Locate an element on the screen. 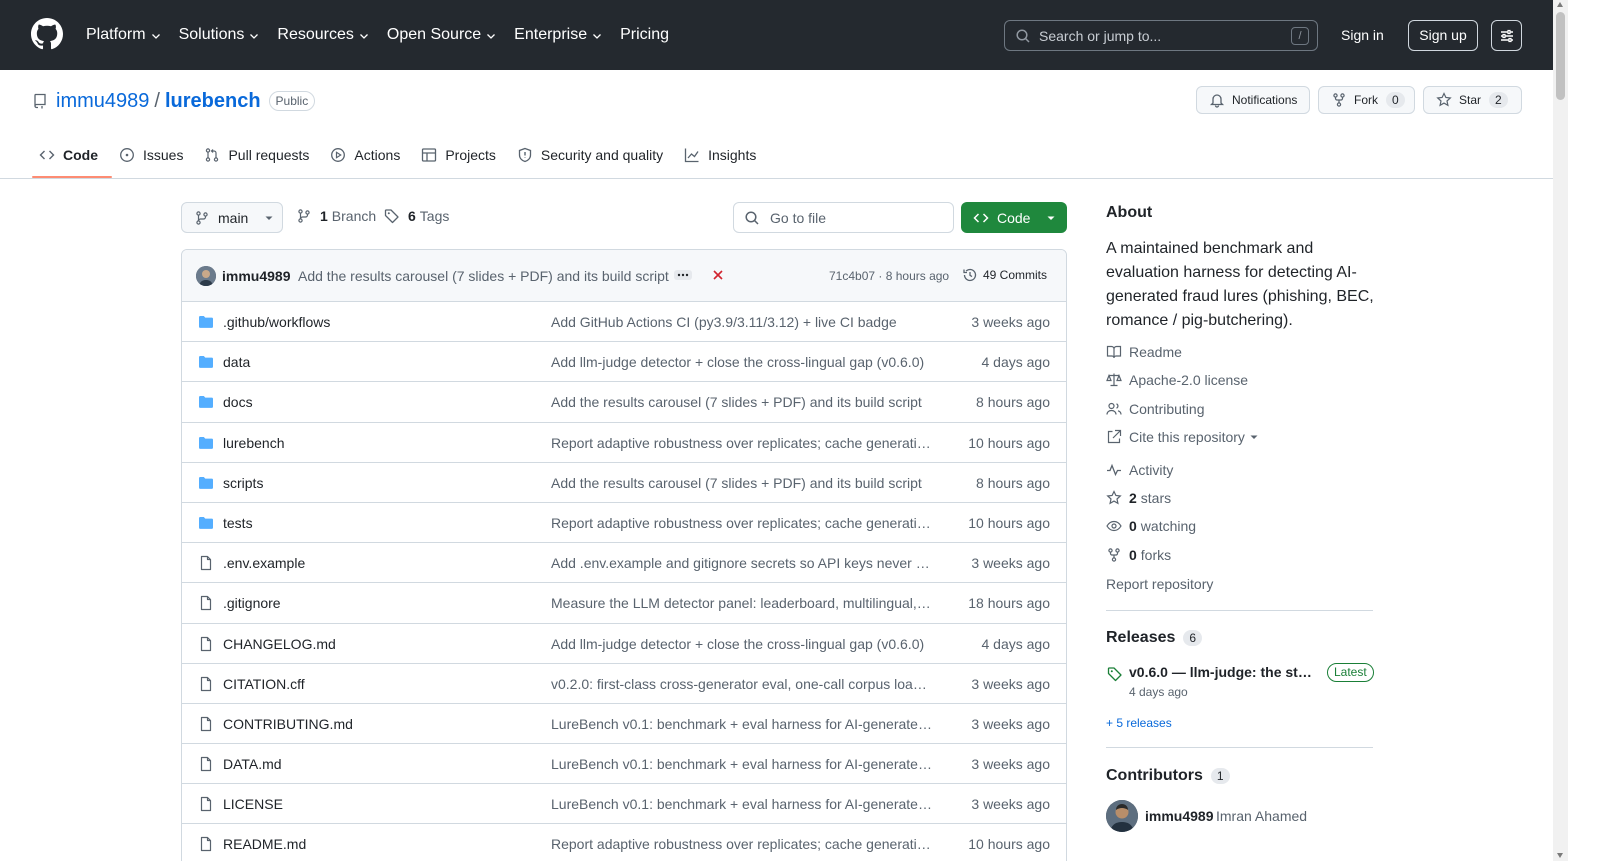 The width and height of the screenshot is (1600, 861). forks-link: 0 forks is located at coordinates (1138, 555).